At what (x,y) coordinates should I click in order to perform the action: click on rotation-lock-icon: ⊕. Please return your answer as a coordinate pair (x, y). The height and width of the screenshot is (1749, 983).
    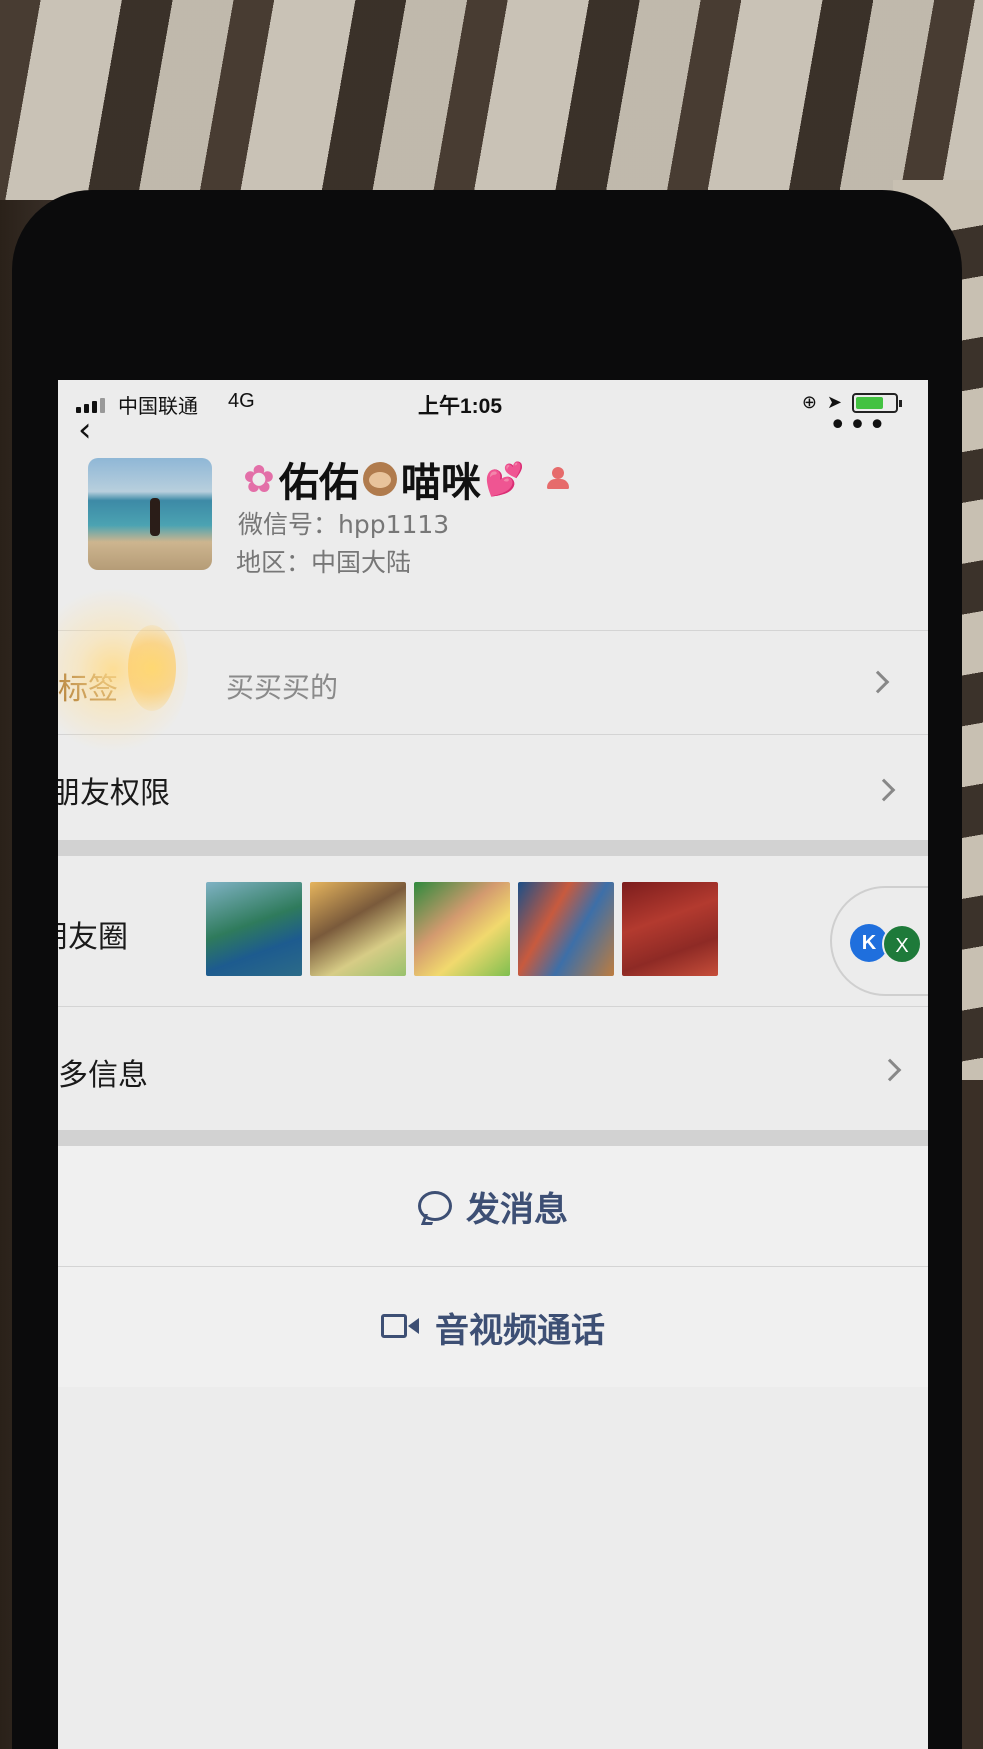
    Looking at the image, I should click on (809, 402).